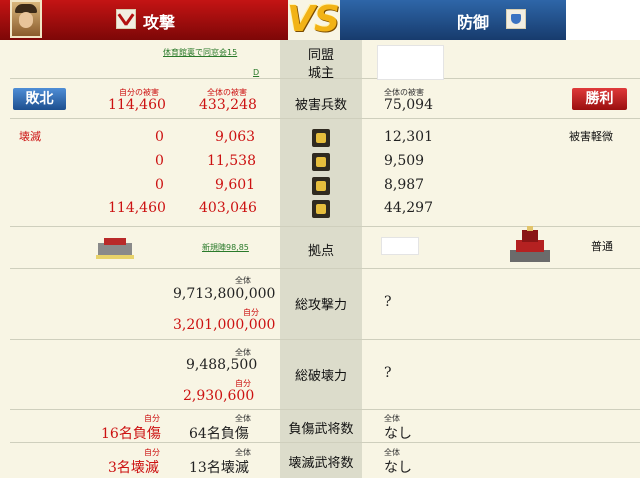 Image resolution: width=640 pixels, height=478 pixels. I want to click on general-portrait, so click(26, 19).